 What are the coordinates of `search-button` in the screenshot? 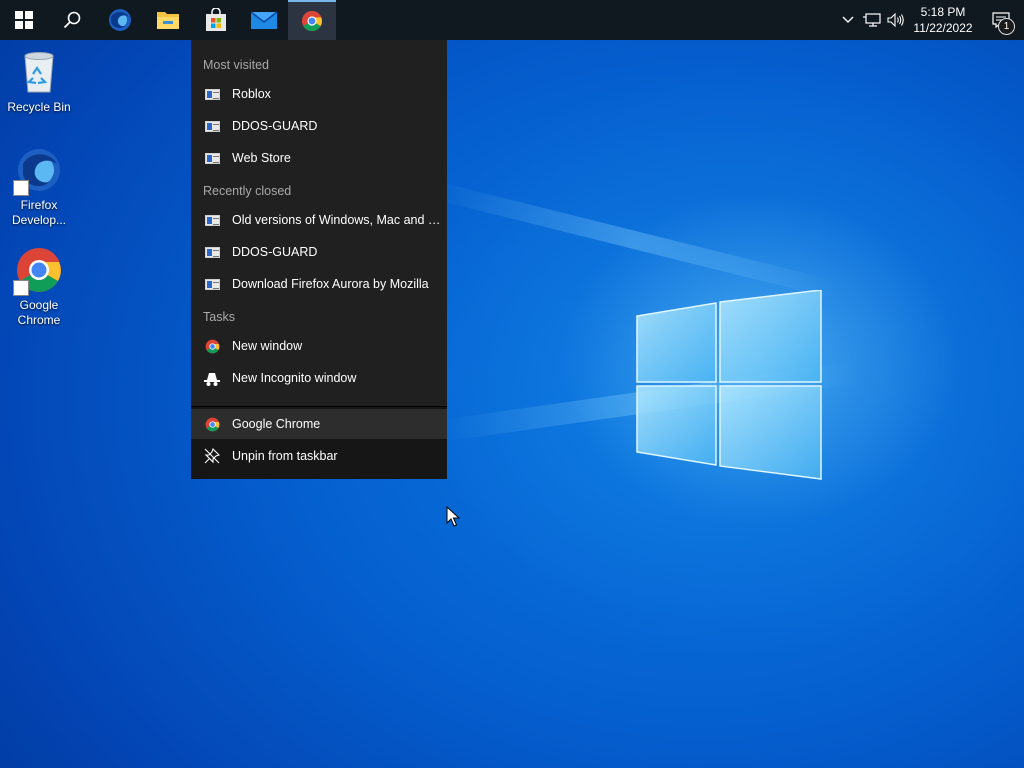 It's located at (72, 20).